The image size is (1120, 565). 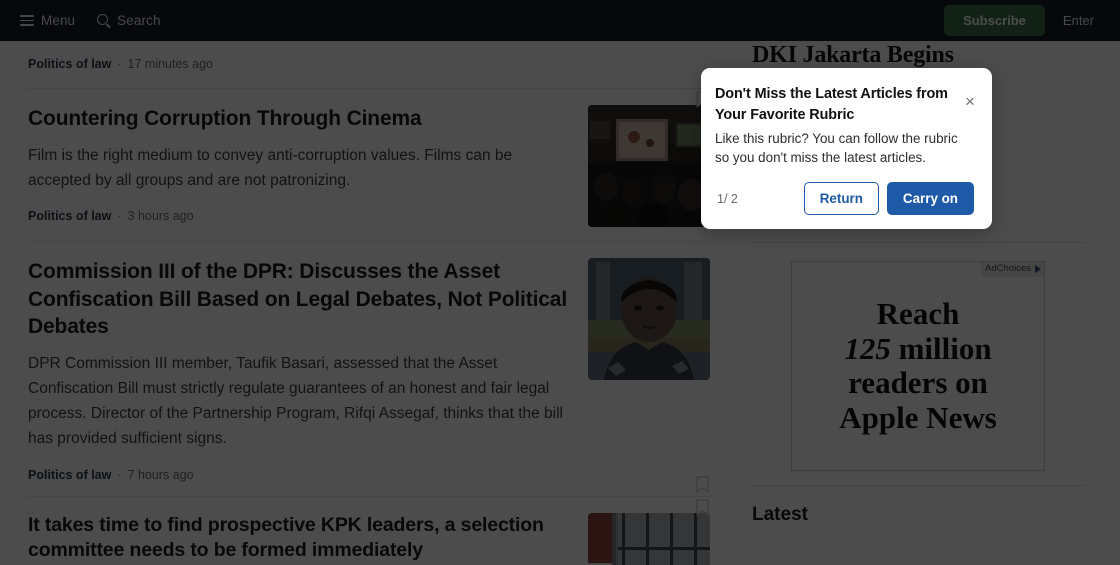 I want to click on adchoices-label: AdChoices, so click(x=1008, y=269).